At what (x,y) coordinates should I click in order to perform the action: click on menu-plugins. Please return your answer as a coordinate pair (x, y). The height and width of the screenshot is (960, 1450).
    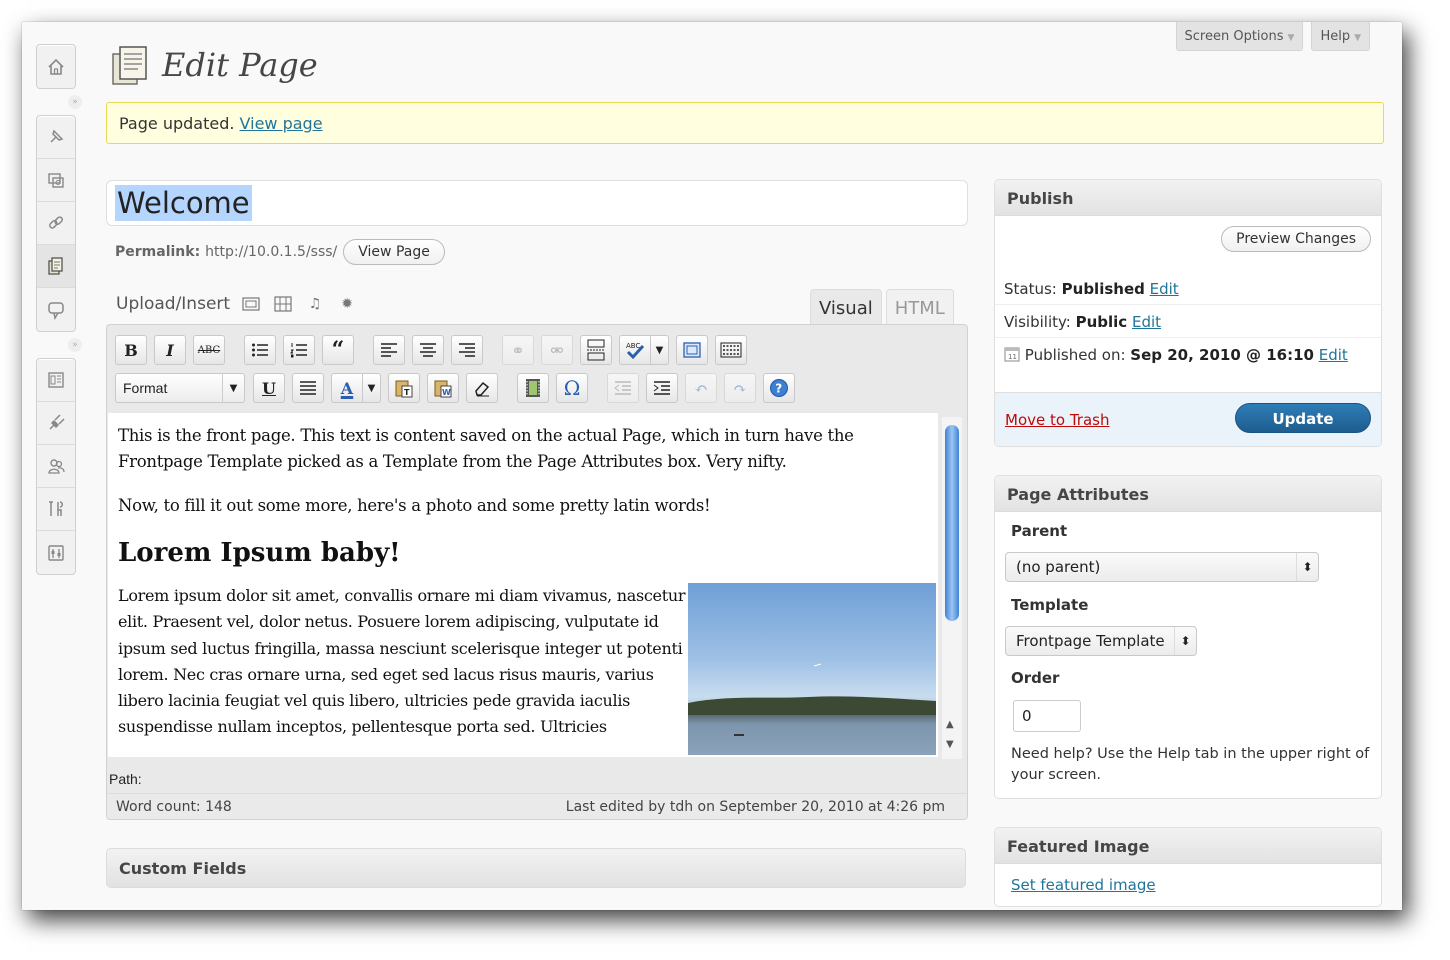
    Looking at the image, I should click on (56, 423).